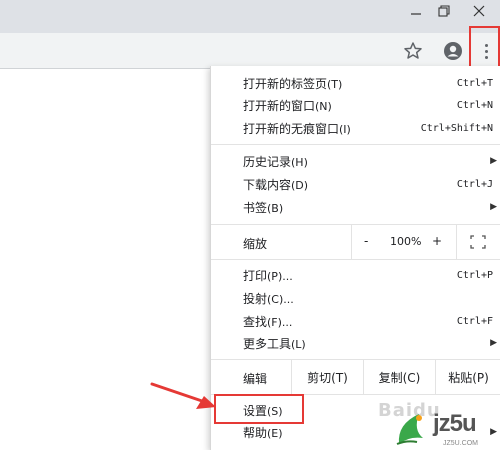  I want to click on site-logo-text: jz5u, so click(455, 423).